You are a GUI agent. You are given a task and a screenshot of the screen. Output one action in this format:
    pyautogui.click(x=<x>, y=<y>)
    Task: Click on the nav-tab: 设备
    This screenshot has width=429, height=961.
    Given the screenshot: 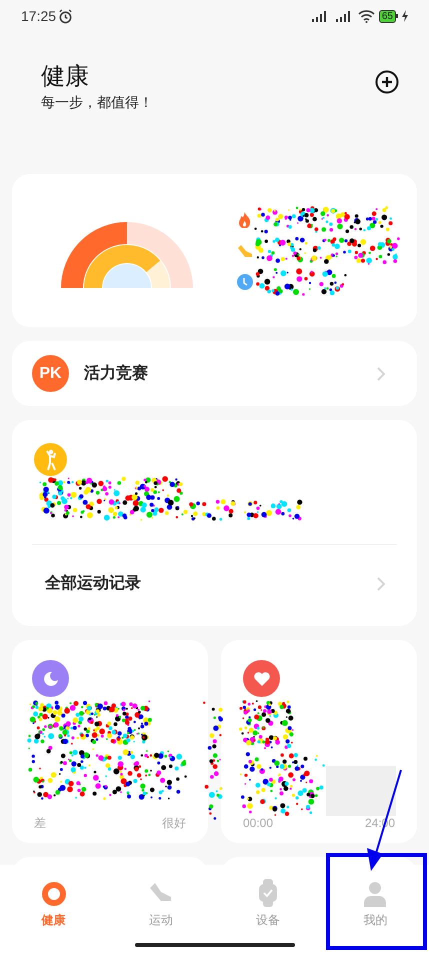 What is the action you would take?
    pyautogui.click(x=268, y=908)
    